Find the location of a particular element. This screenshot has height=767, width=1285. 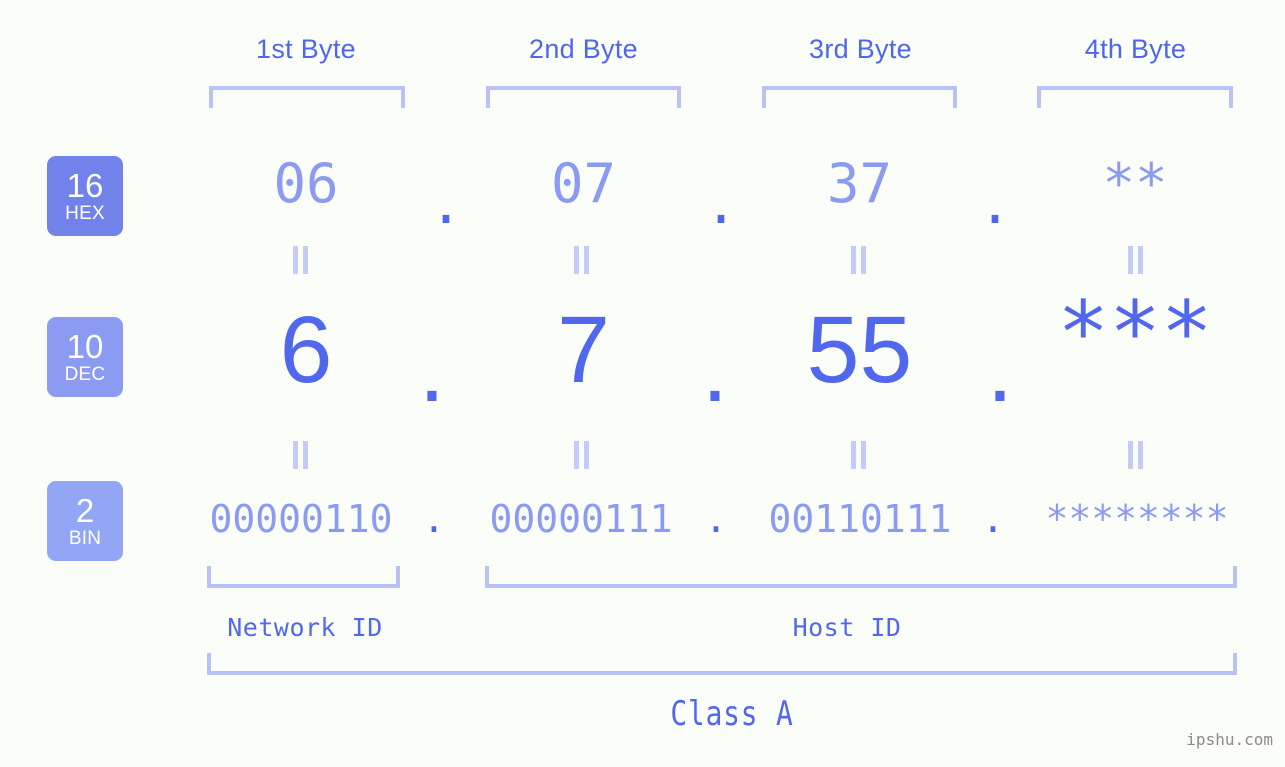

host-id-label: Host ID is located at coordinates (847, 627).